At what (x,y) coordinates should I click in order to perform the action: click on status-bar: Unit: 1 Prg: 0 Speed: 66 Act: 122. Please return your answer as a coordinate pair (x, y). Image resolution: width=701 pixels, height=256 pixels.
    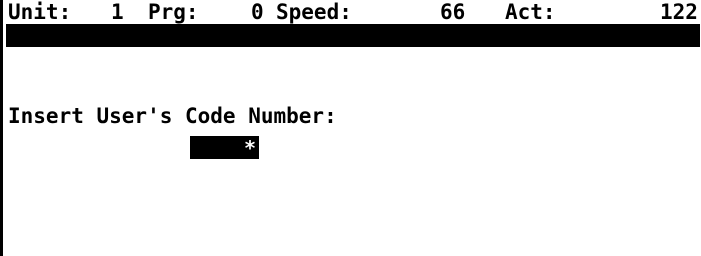
    Looking at the image, I should click on (354, 12).